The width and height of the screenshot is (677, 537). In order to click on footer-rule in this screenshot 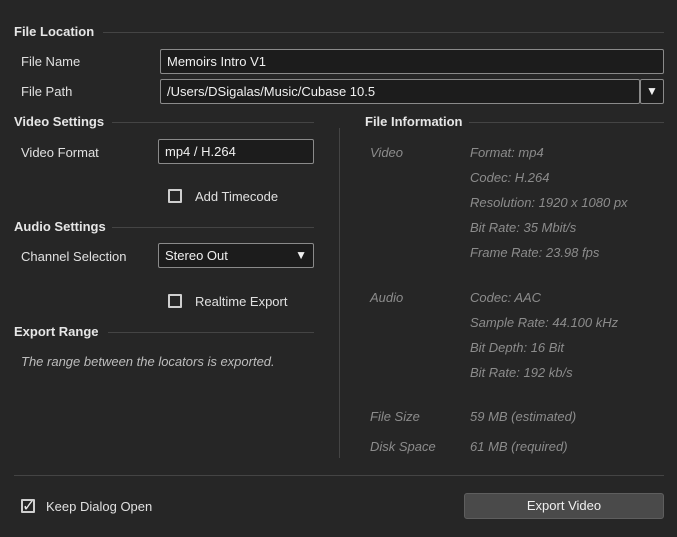, I will do `click(339, 475)`.